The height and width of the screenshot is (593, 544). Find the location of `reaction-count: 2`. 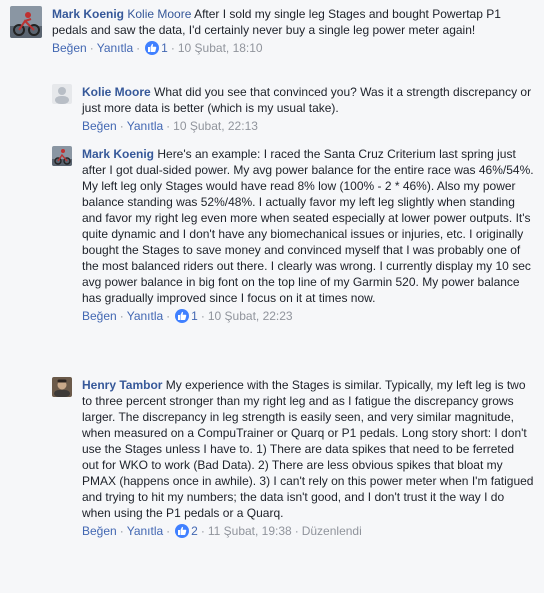

reaction-count: 2 is located at coordinates (194, 531).